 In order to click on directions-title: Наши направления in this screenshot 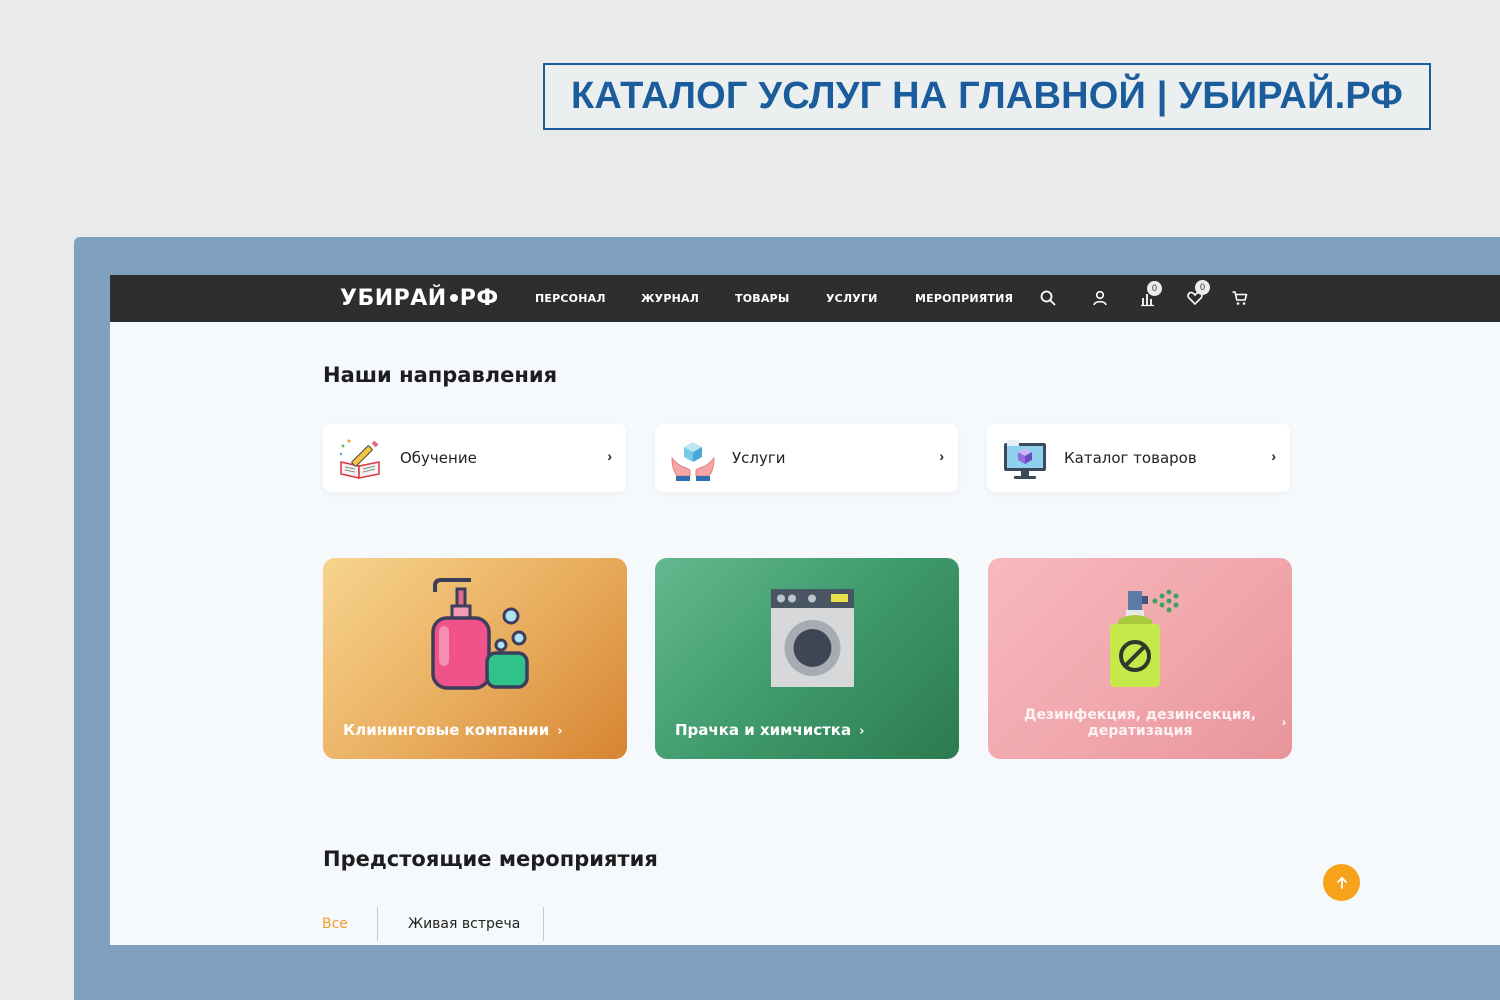, I will do `click(440, 375)`.